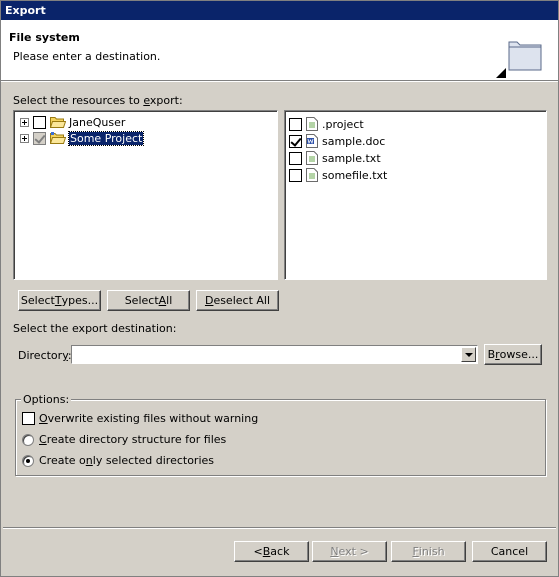 The width and height of the screenshot is (559, 577). I want to click on back-button: < Back, so click(271, 551).